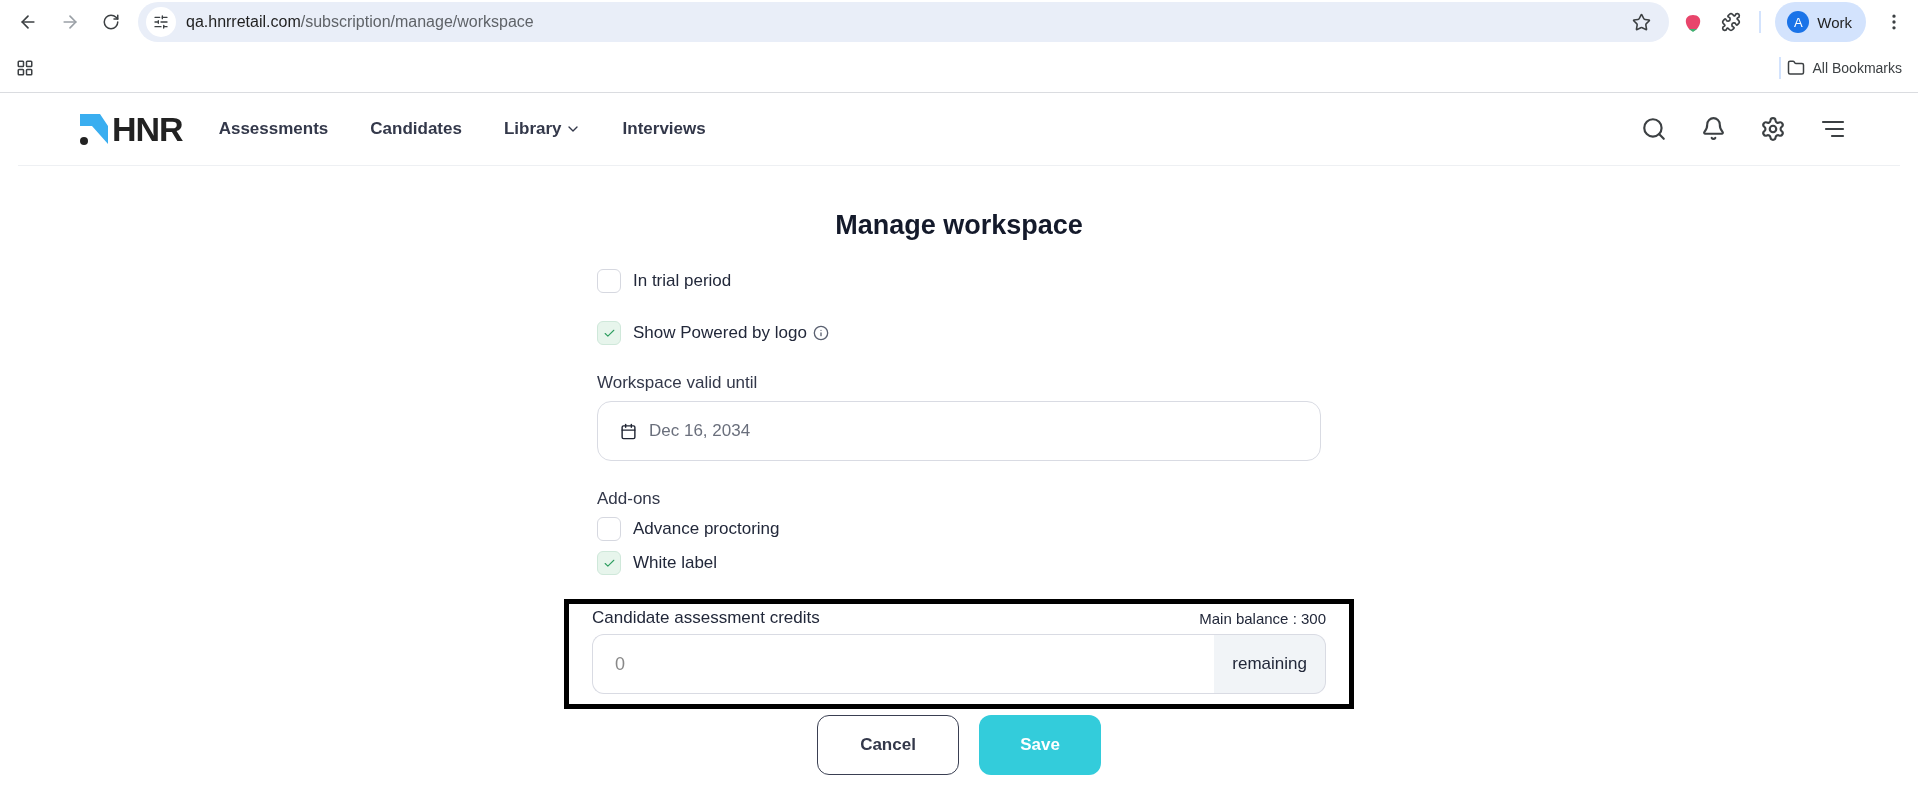  Describe the element at coordinates (273, 129) in the screenshot. I see `nav-link: Assessments` at that location.